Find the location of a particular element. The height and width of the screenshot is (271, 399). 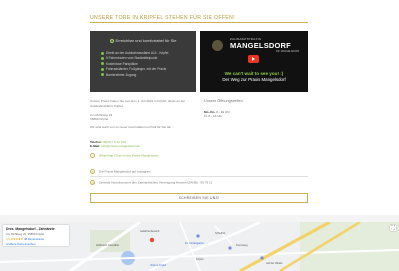

instagram-link: ◎ Die Praxis Mangelsdorf auf Instagram is located at coordinates (120, 171).